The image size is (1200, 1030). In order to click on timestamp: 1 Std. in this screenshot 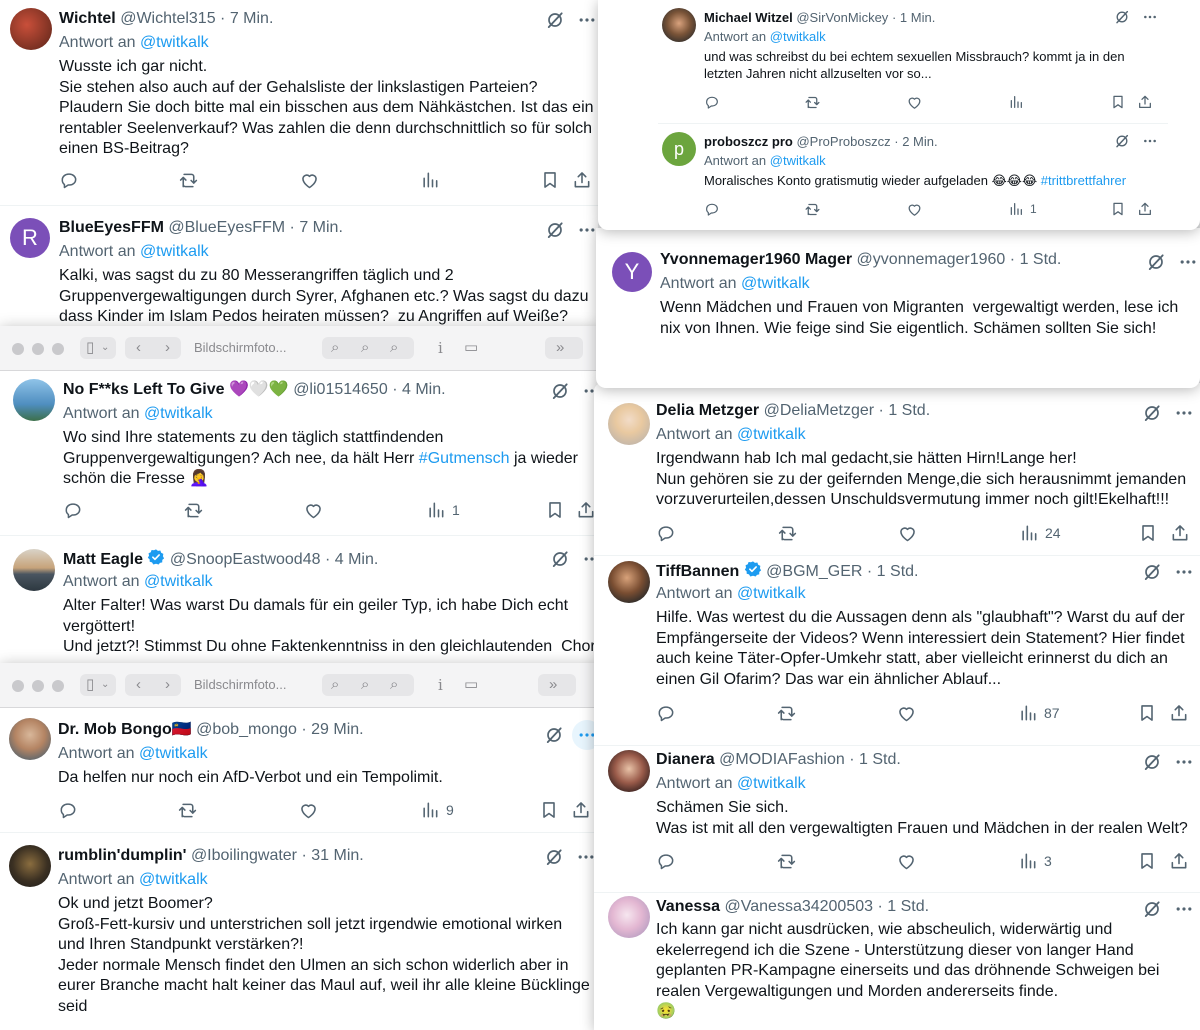, I will do `click(908, 906)`.